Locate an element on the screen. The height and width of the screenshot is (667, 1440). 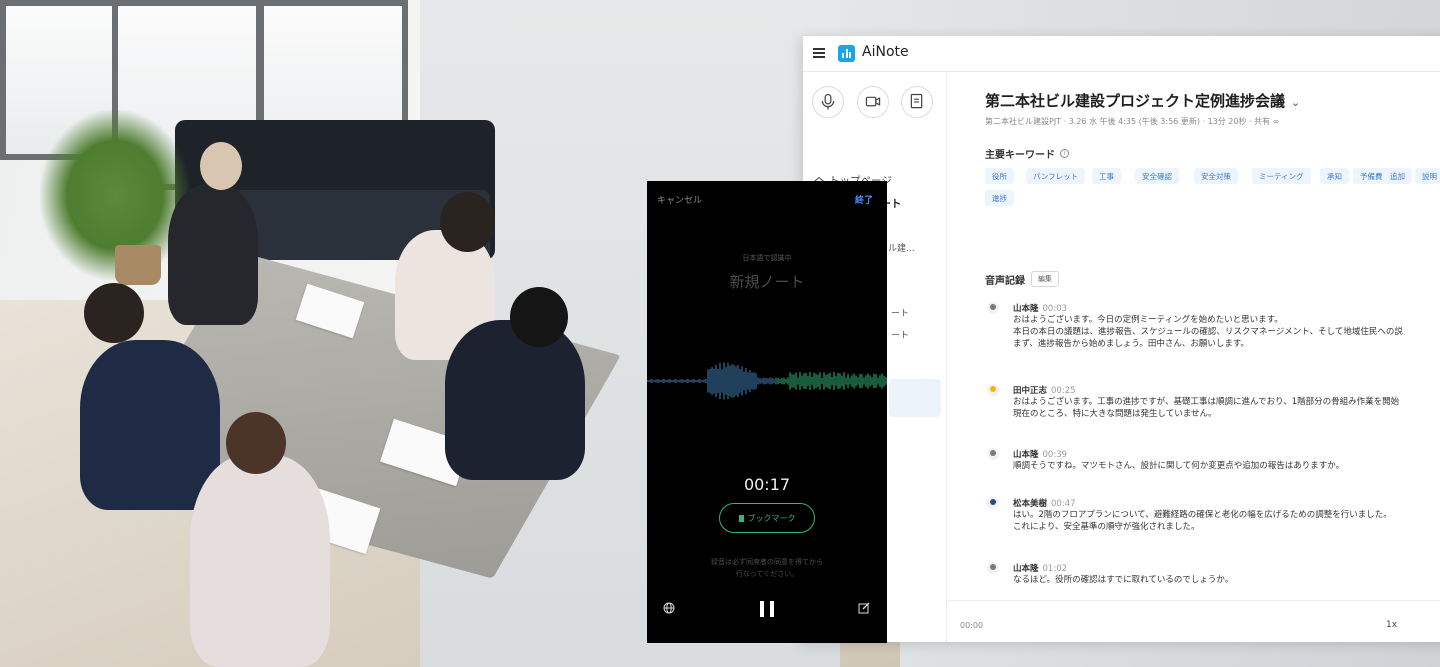
consent-notice-line: 行なってください。 is located at coordinates (767, 574).